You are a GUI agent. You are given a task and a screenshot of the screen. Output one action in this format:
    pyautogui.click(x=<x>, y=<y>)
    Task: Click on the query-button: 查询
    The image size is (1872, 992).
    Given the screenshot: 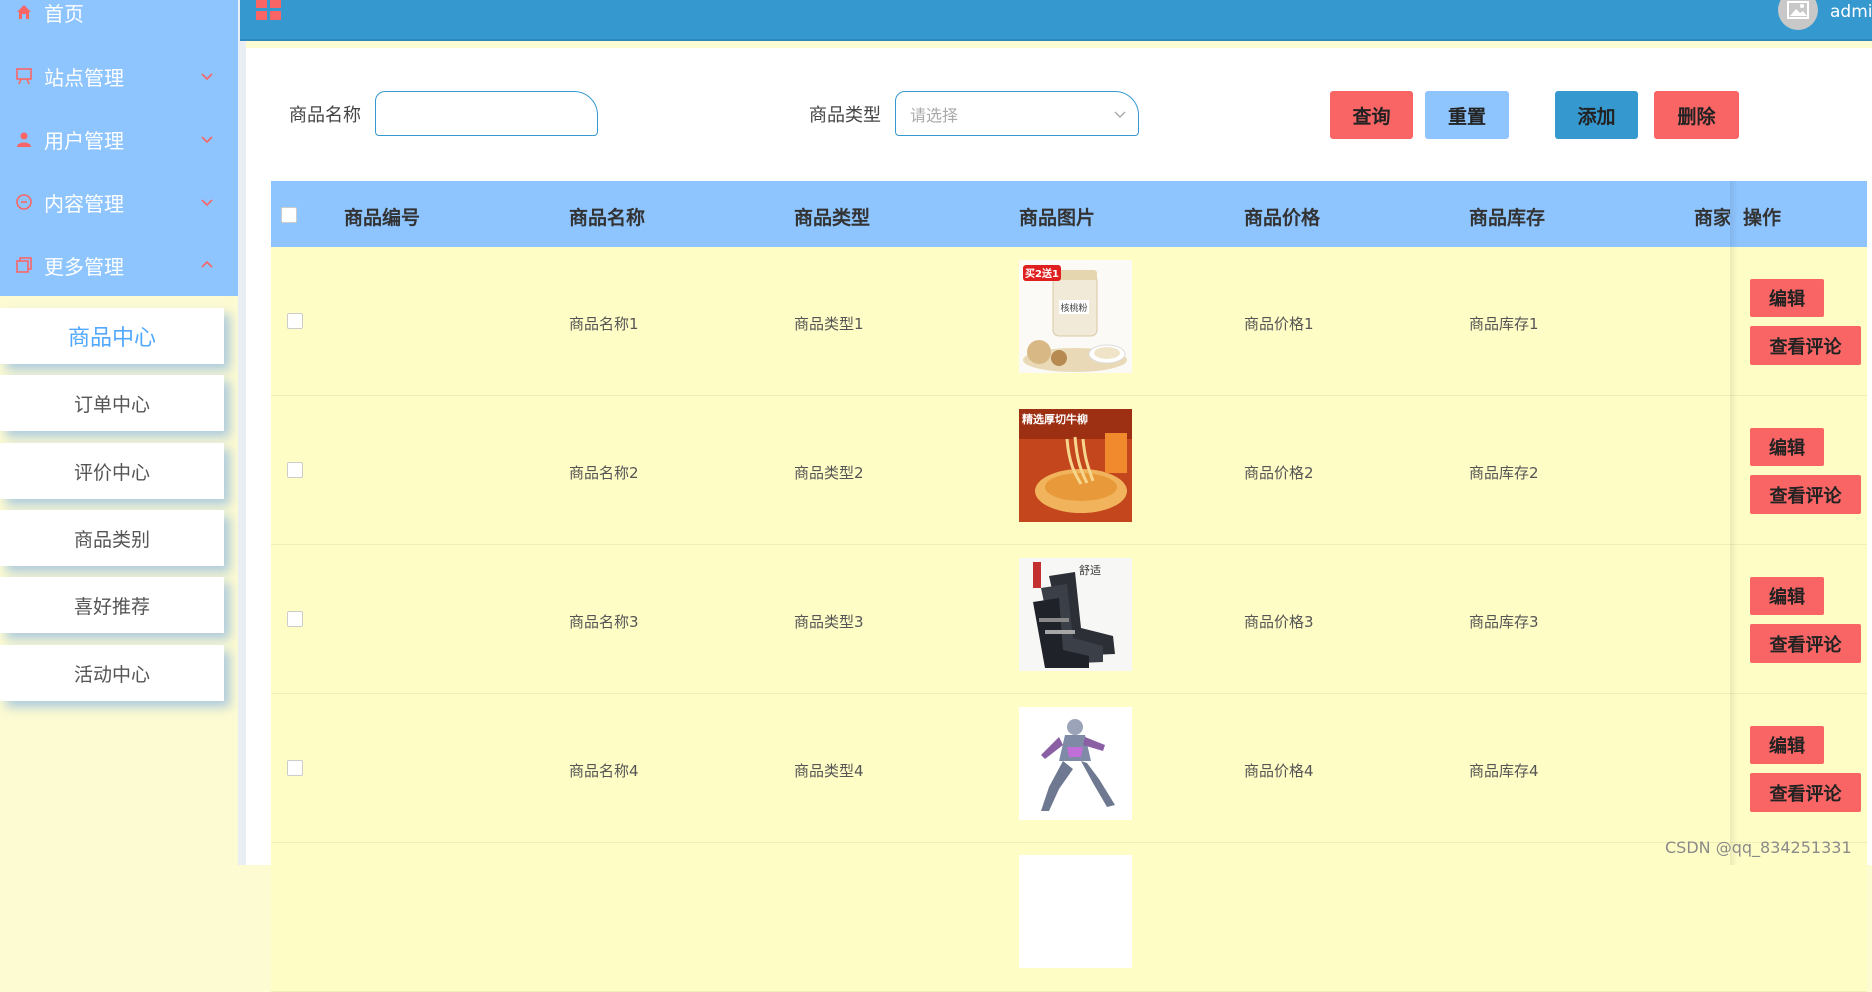 What is the action you would take?
    pyautogui.click(x=1371, y=115)
    